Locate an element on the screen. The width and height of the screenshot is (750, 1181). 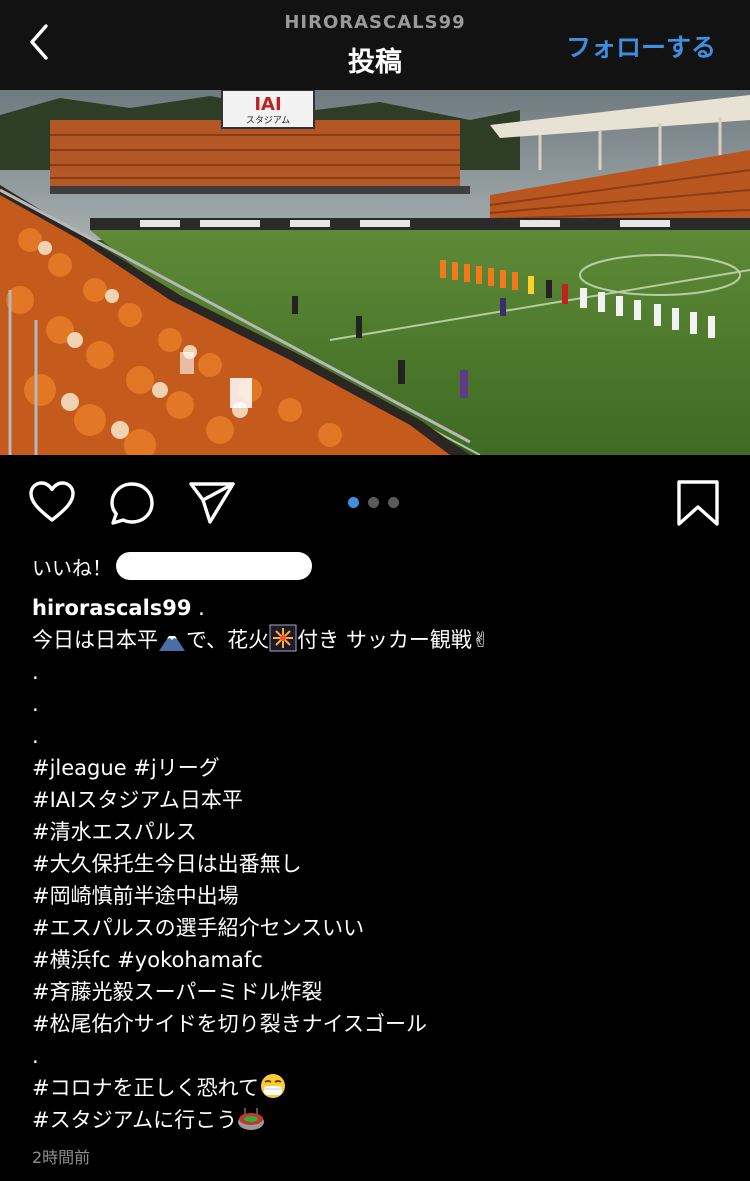
paper-plane-icon is located at coordinates (212, 503).